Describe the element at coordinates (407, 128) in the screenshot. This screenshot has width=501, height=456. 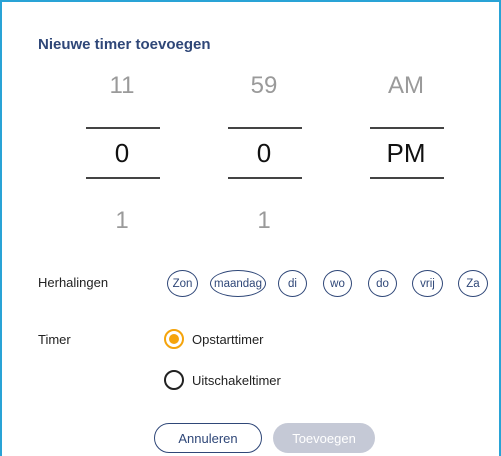
I see `ampm-top-divider` at that location.